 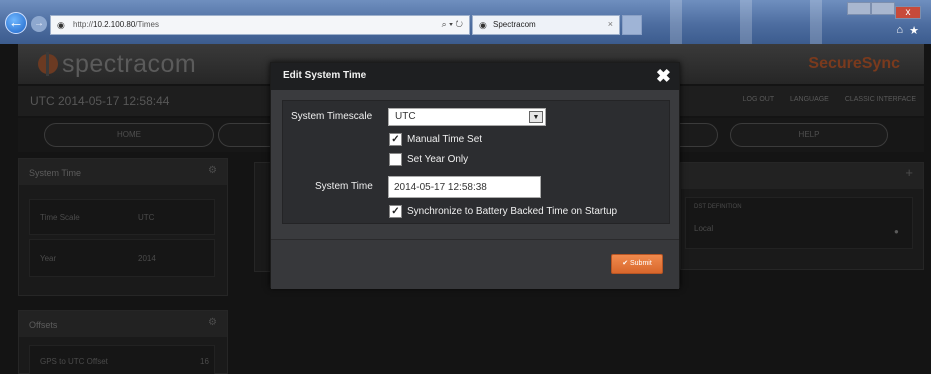 I want to click on tab-close-icon: ×, so click(x=610, y=24).